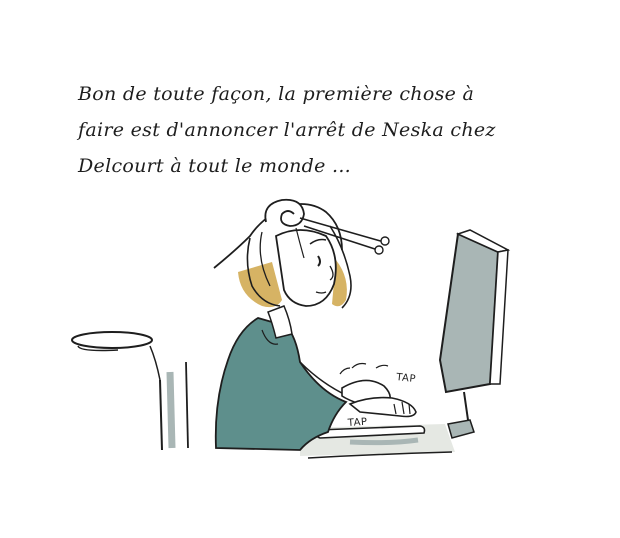 This screenshot has width=620, height=538. Describe the element at coordinates (474, 334) in the screenshot. I see `monitor` at that location.